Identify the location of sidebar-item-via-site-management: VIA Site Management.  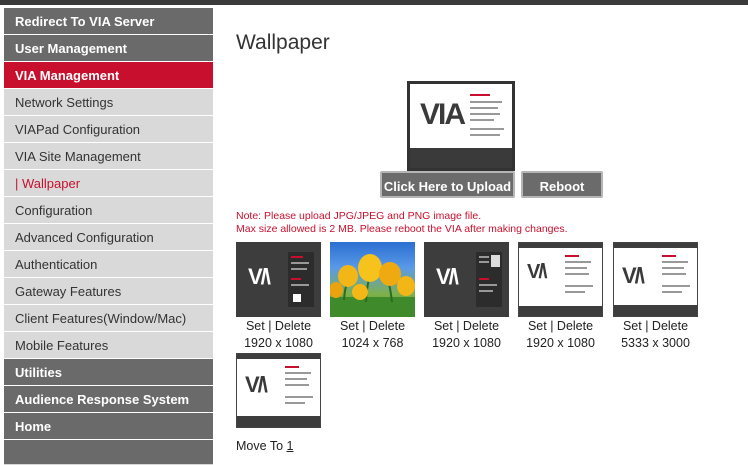
(108, 156).